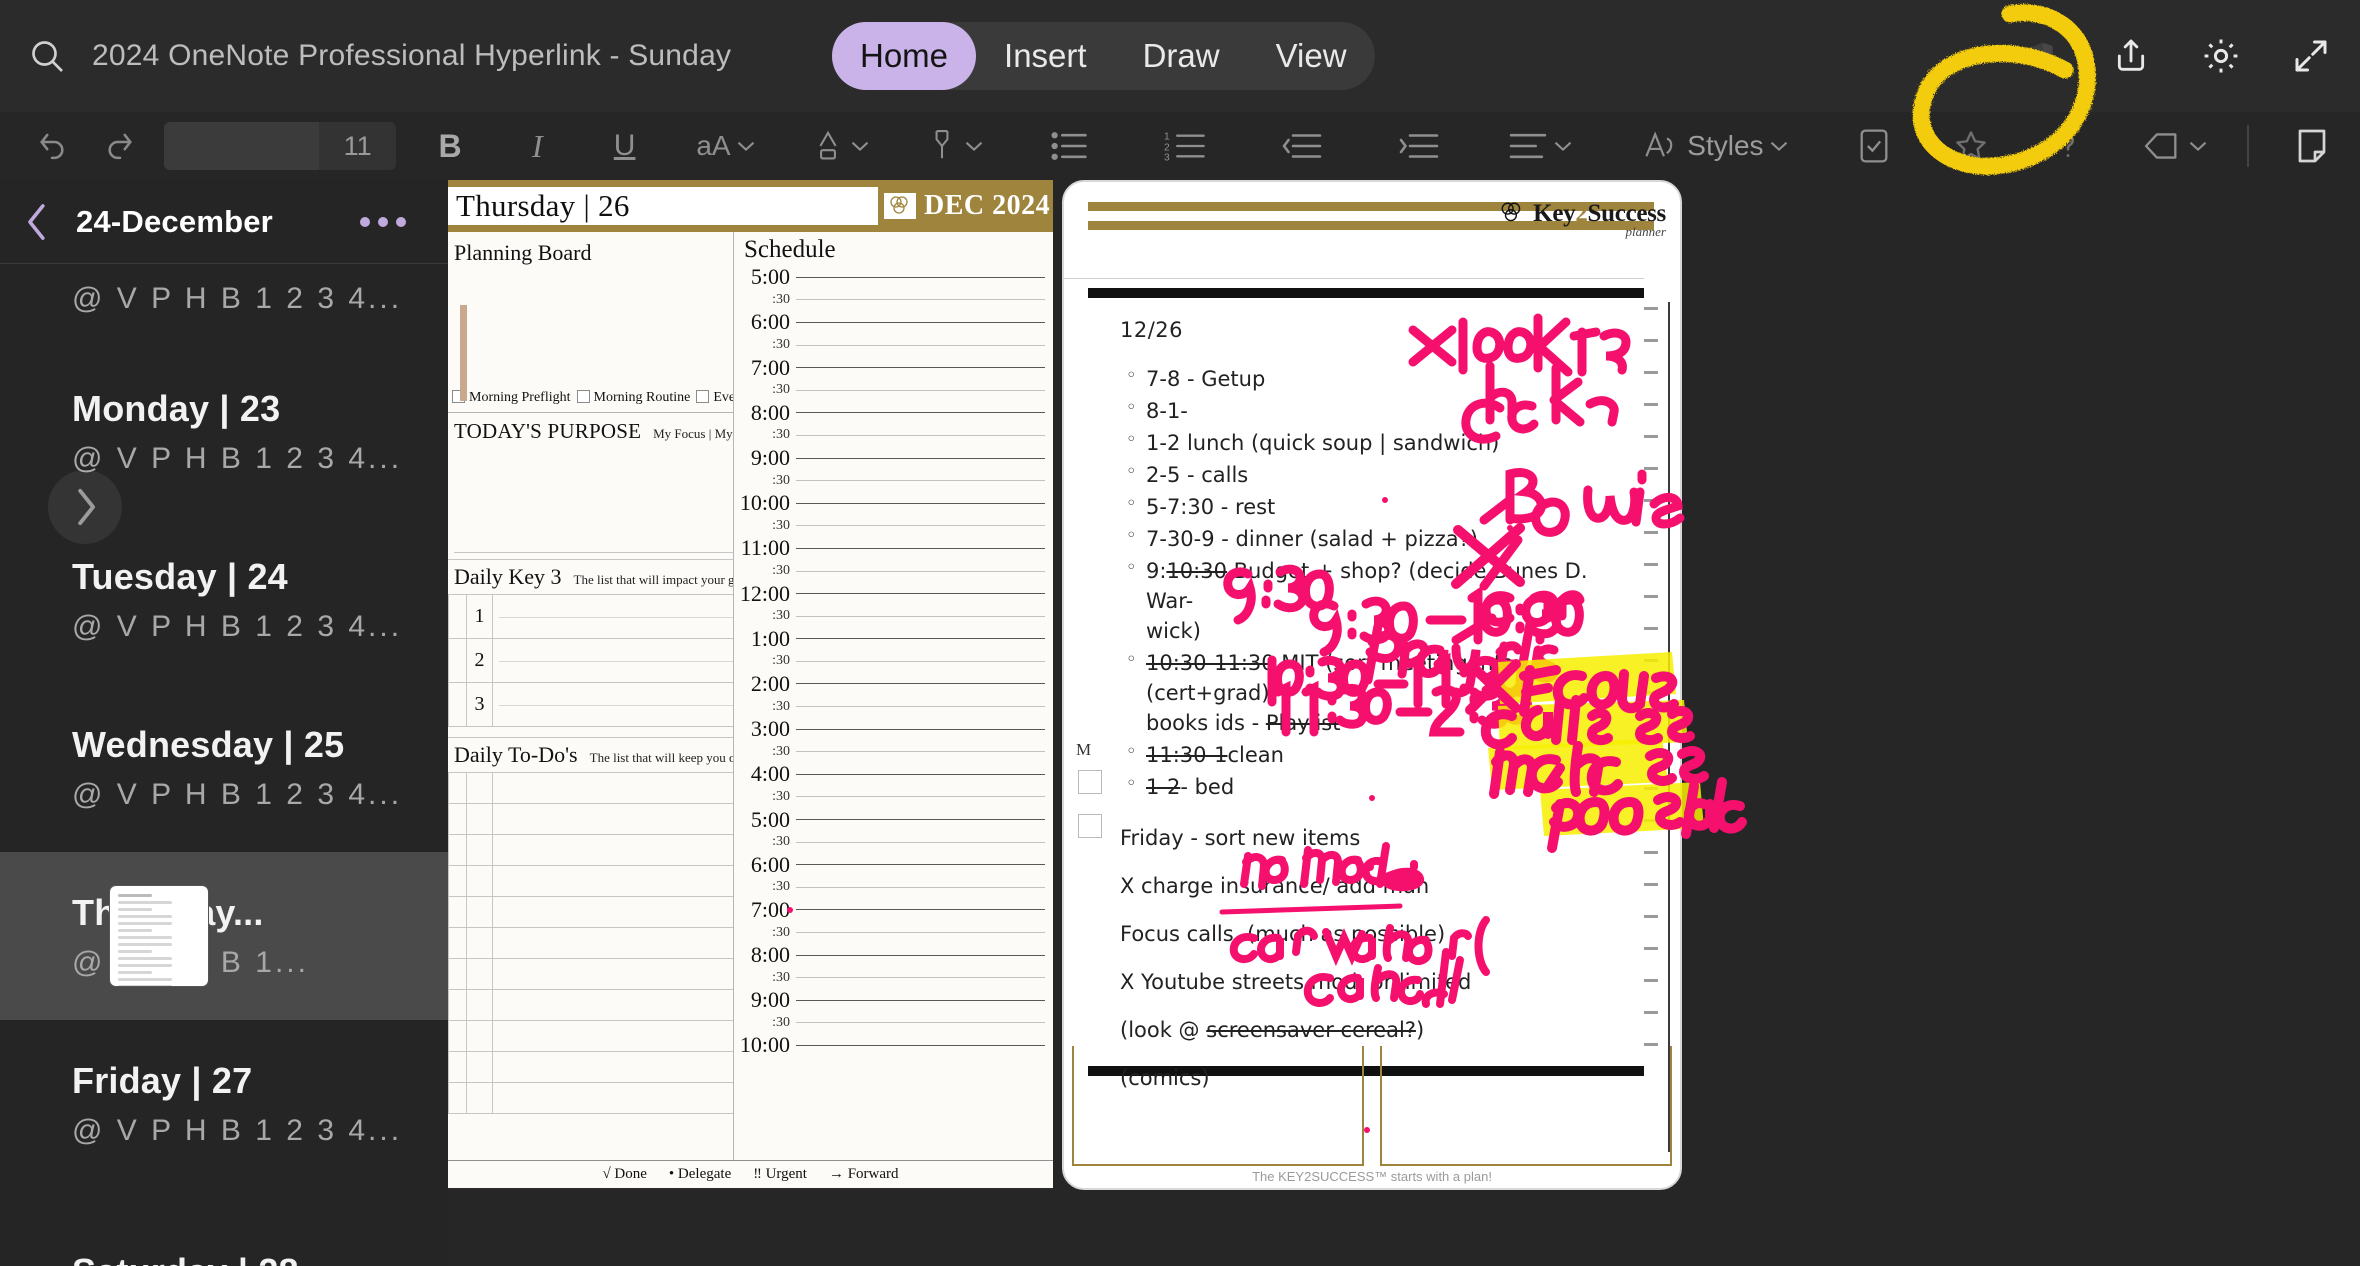  I want to click on question-button, so click(2068, 146).